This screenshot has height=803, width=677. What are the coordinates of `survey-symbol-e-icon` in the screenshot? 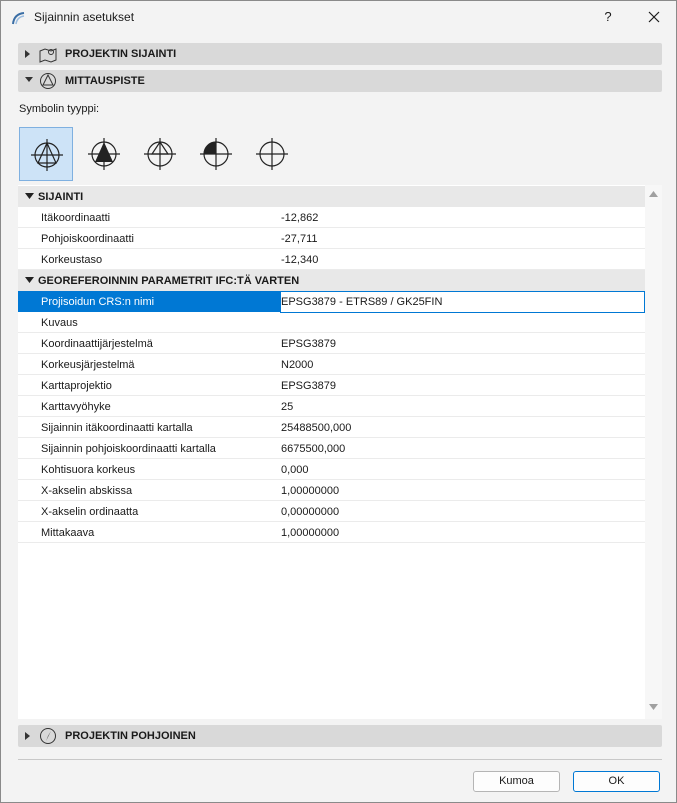 It's located at (272, 154).